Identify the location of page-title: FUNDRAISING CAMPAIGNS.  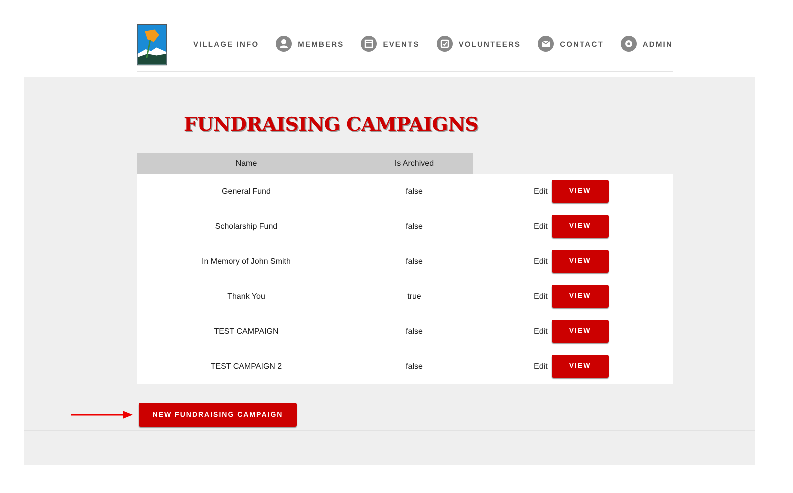
(331, 125).